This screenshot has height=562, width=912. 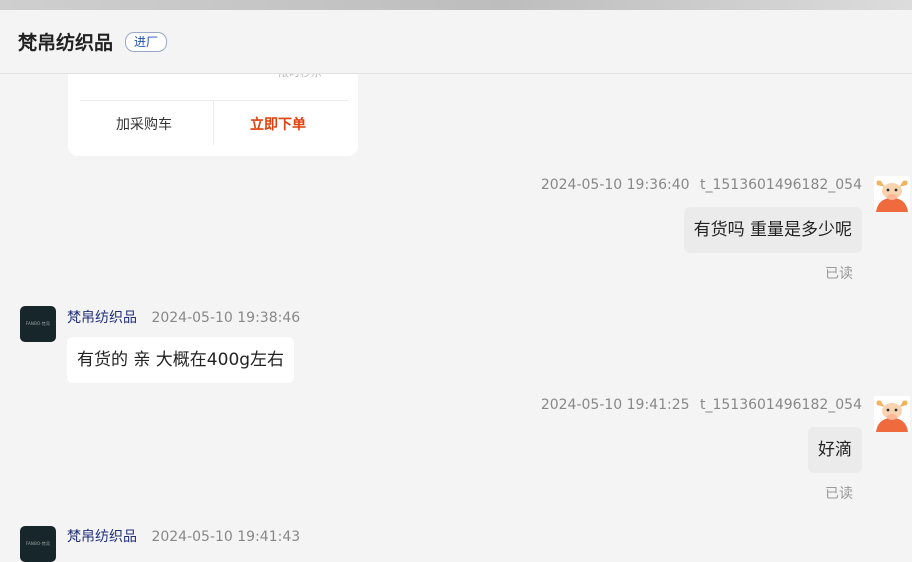 I want to click on add-to-cart-button: 加采购车, so click(x=144, y=124).